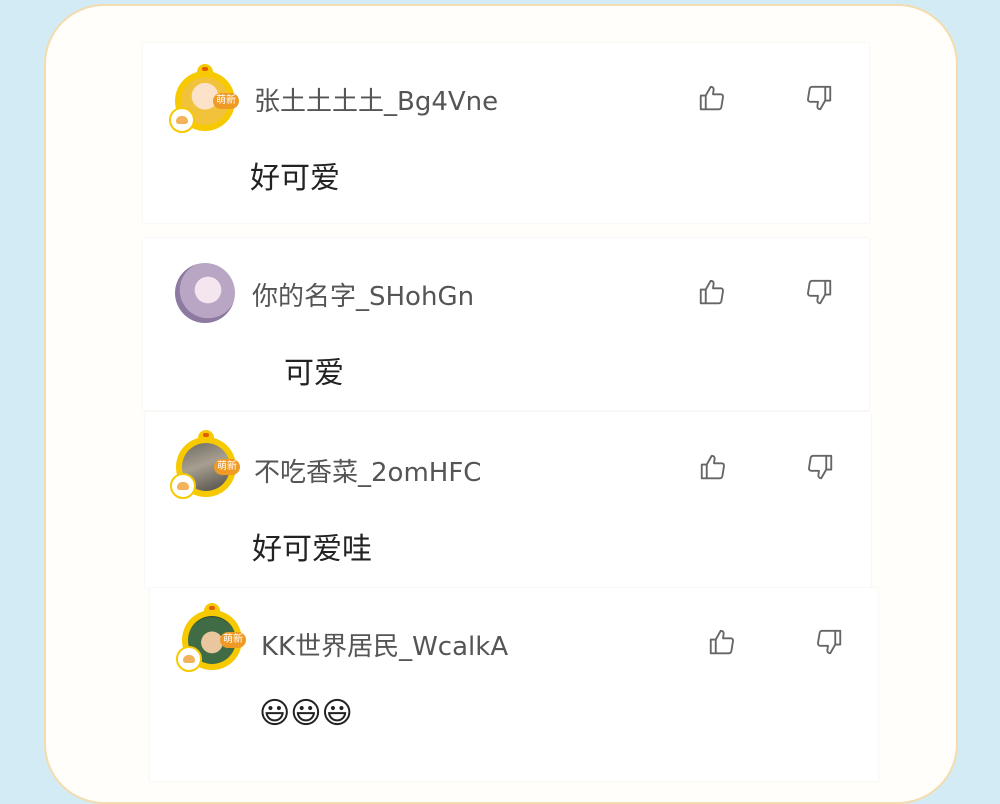 The image size is (1000, 804). I want to click on username: 不吃香菜_2omHFC, so click(367, 470).